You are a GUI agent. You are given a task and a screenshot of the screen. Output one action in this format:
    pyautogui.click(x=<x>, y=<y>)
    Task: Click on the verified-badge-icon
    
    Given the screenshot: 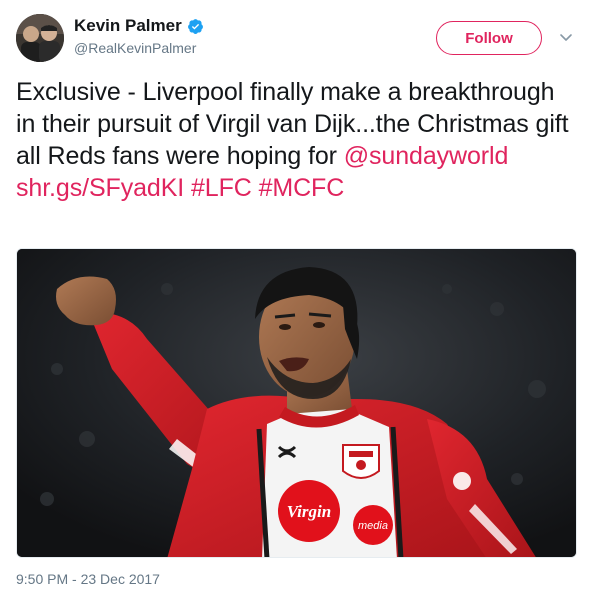 What is the action you would take?
    pyautogui.click(x=195, y=26)
    